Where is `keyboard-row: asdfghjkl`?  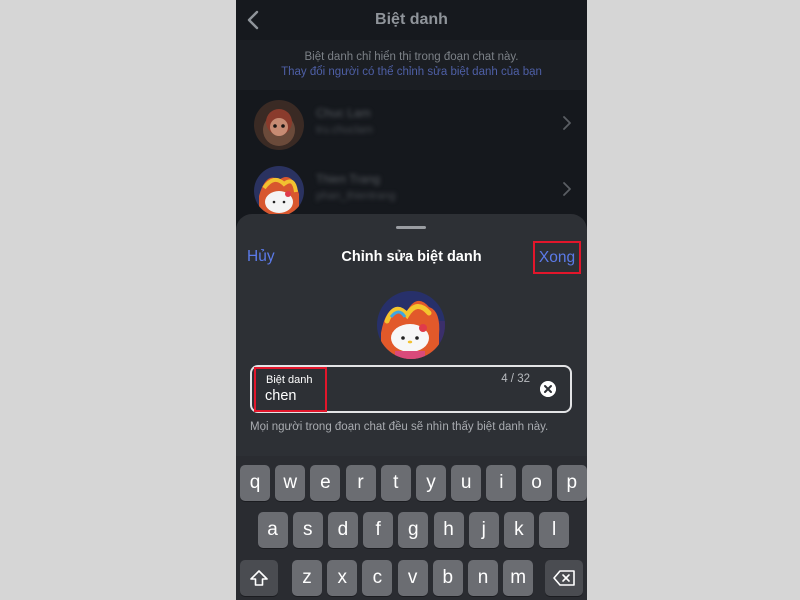
keyboard-row: asdfghjkl is located at coordinates (411, 530).